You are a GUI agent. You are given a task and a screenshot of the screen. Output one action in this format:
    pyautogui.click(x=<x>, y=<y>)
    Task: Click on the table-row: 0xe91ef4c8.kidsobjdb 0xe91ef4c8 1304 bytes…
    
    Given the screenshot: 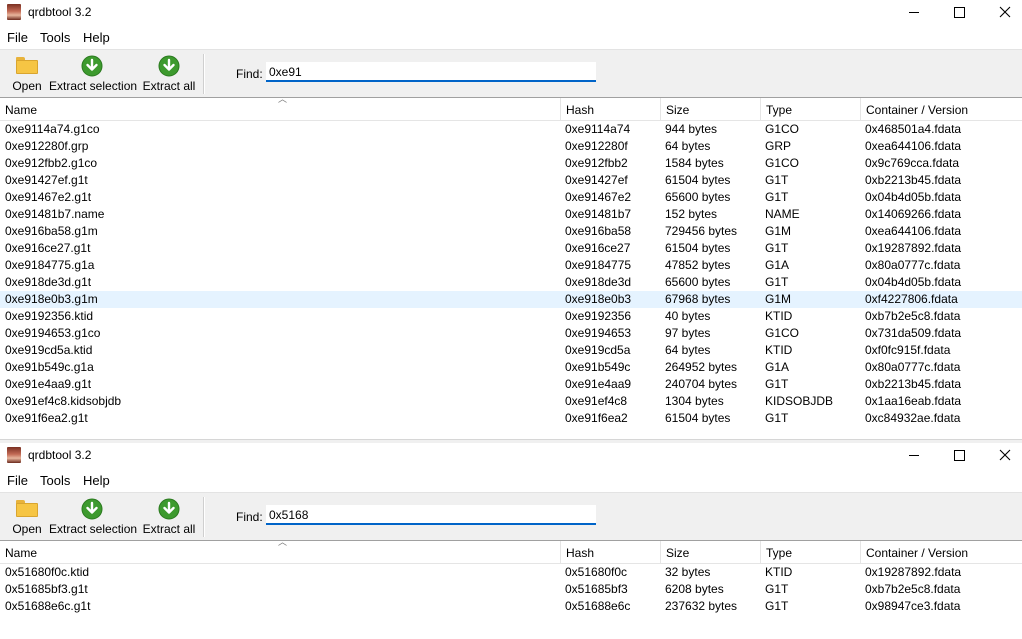 What is the action you would take?
    pyautogui.click(x=511, y=401)
    